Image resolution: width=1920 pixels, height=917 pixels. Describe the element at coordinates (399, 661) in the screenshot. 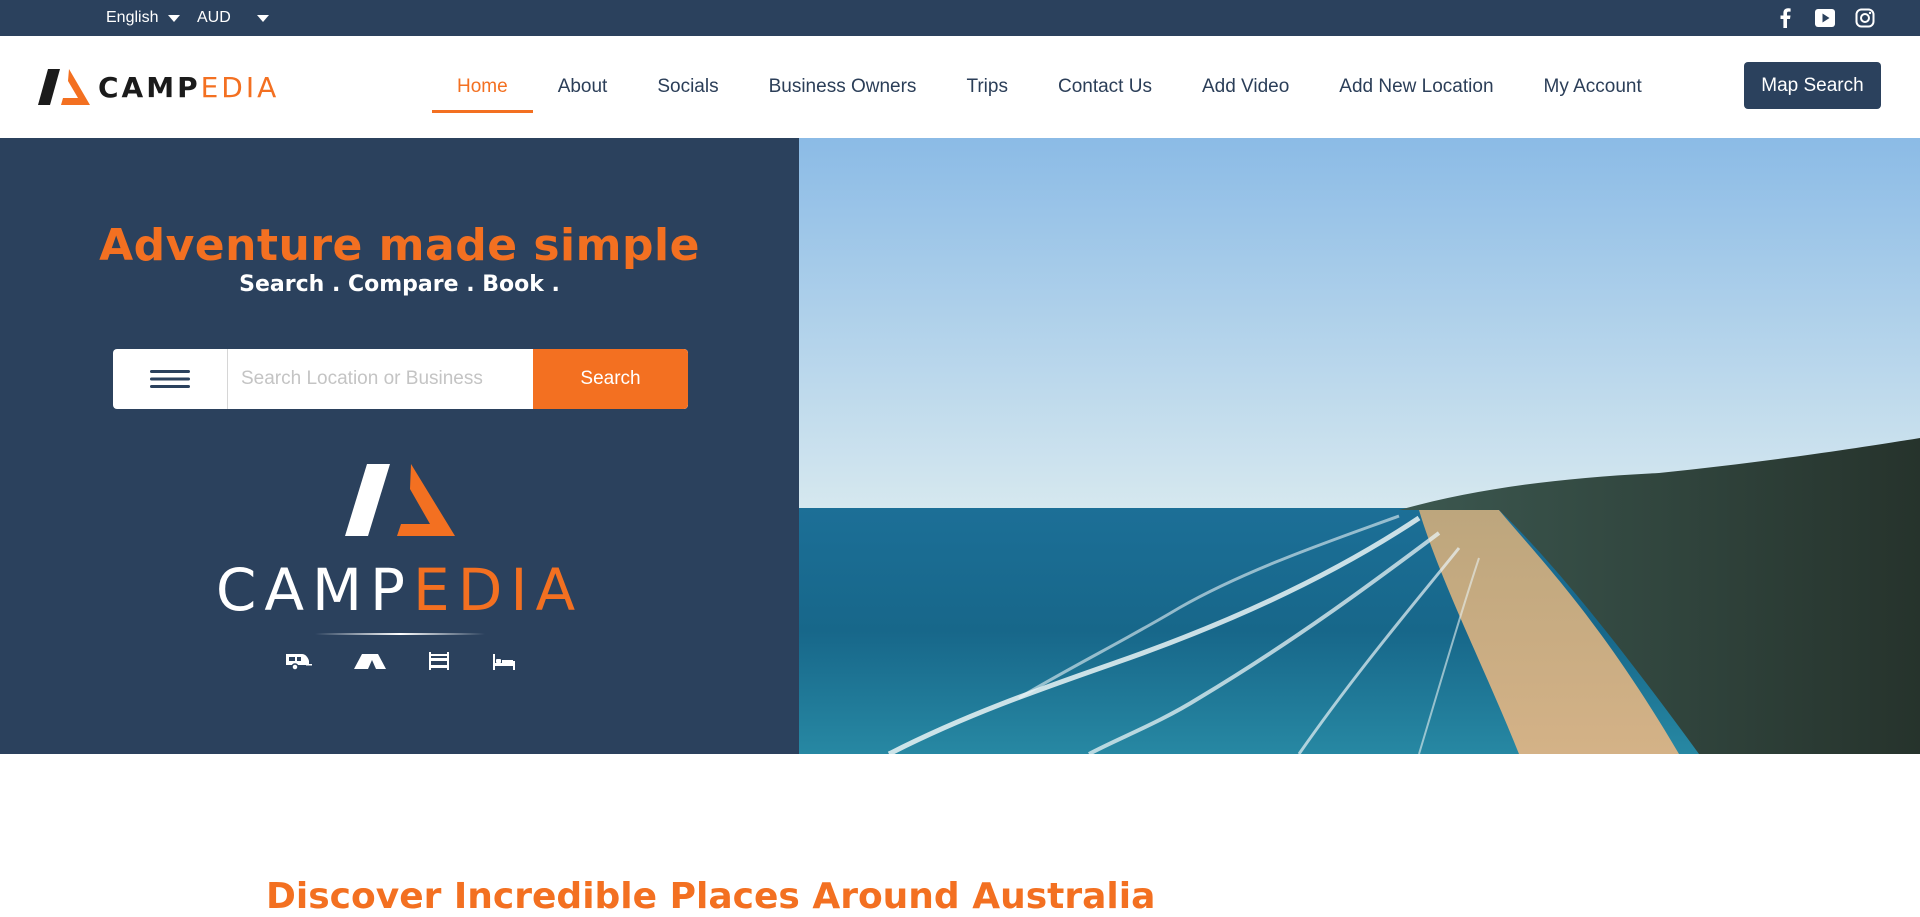

I see `amenity-icons` at that location.